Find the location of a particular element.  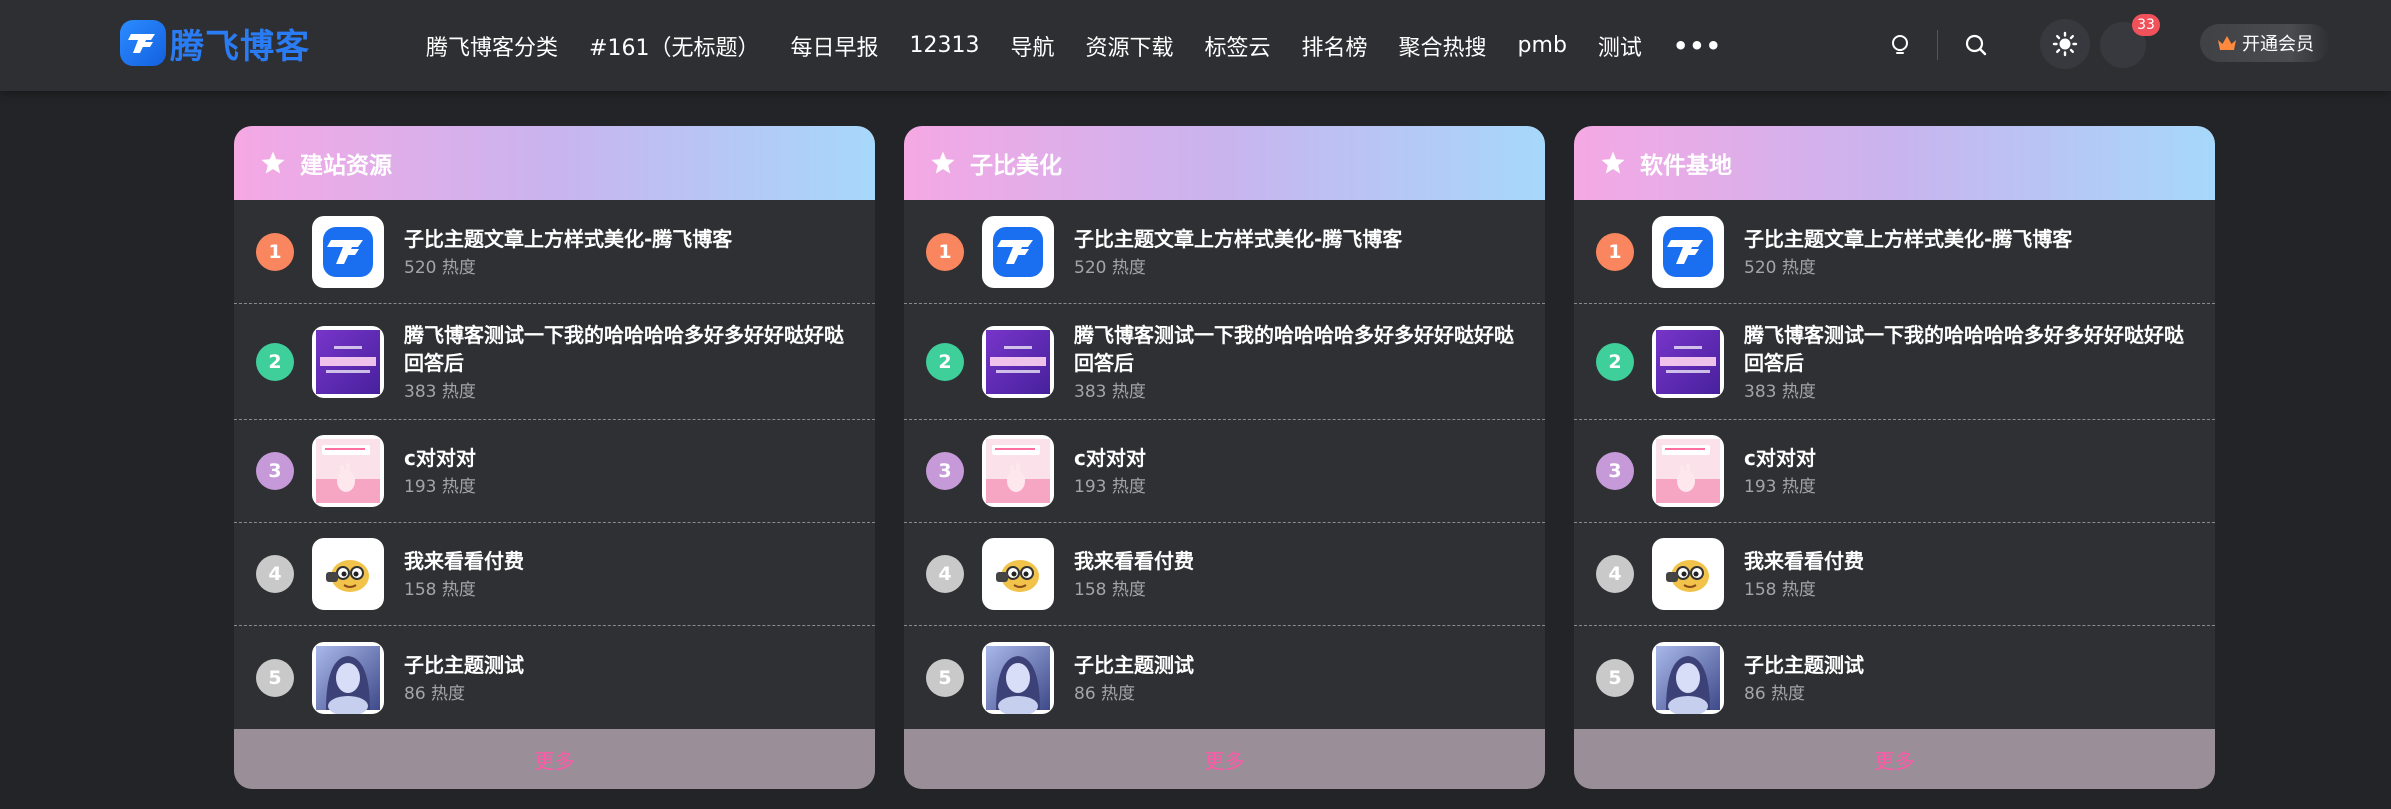

post-text: 子比主题文章上方样式美化-腾飞博客 520 热度 is located at coordinates (568, 252).